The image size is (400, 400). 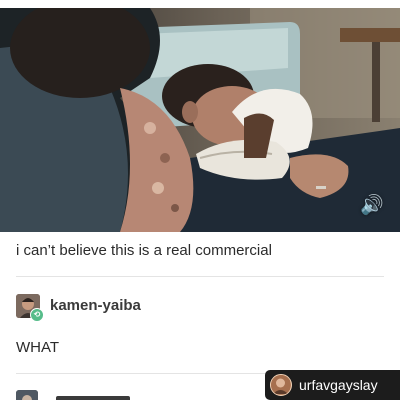 I want to click on volume-icon: 🔊, so click(x=372, y=205).